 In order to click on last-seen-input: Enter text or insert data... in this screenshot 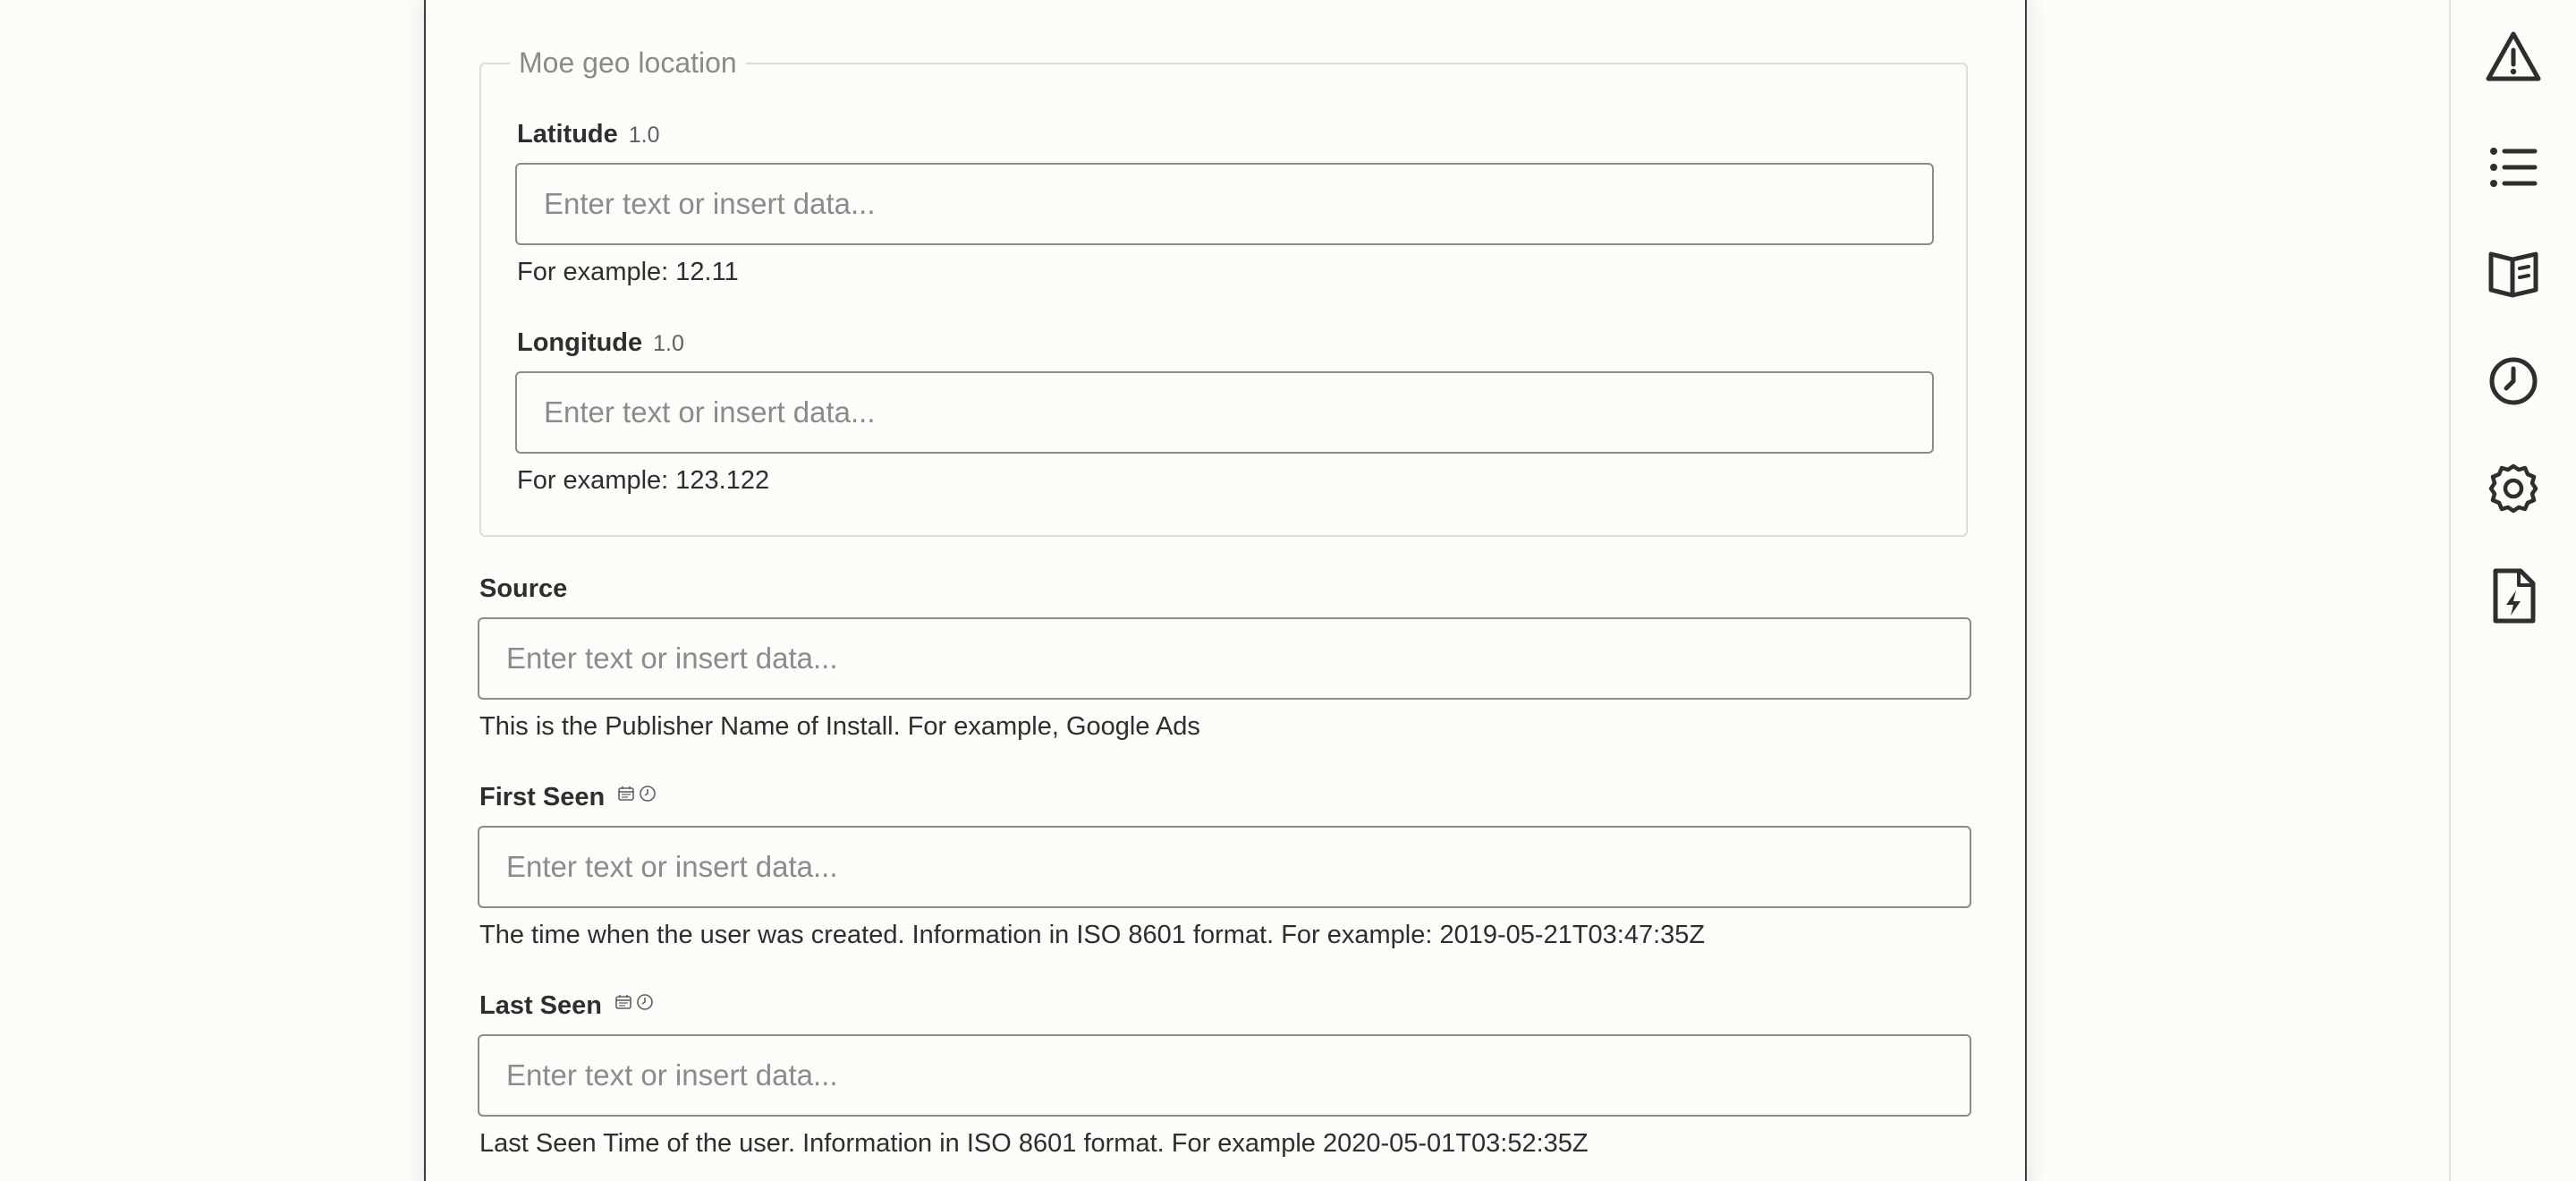, I will do `click(1224, 1075)`.